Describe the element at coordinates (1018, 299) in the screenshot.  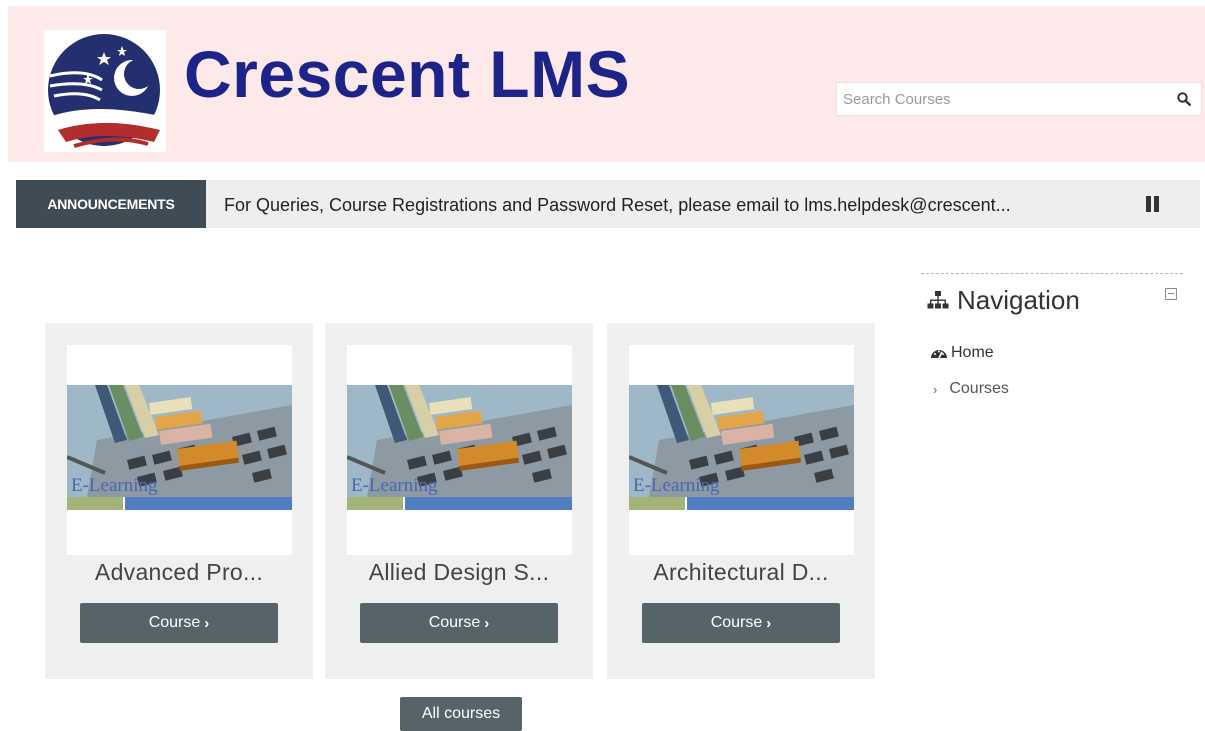
I see `navigation-title: Navigation` at that location.